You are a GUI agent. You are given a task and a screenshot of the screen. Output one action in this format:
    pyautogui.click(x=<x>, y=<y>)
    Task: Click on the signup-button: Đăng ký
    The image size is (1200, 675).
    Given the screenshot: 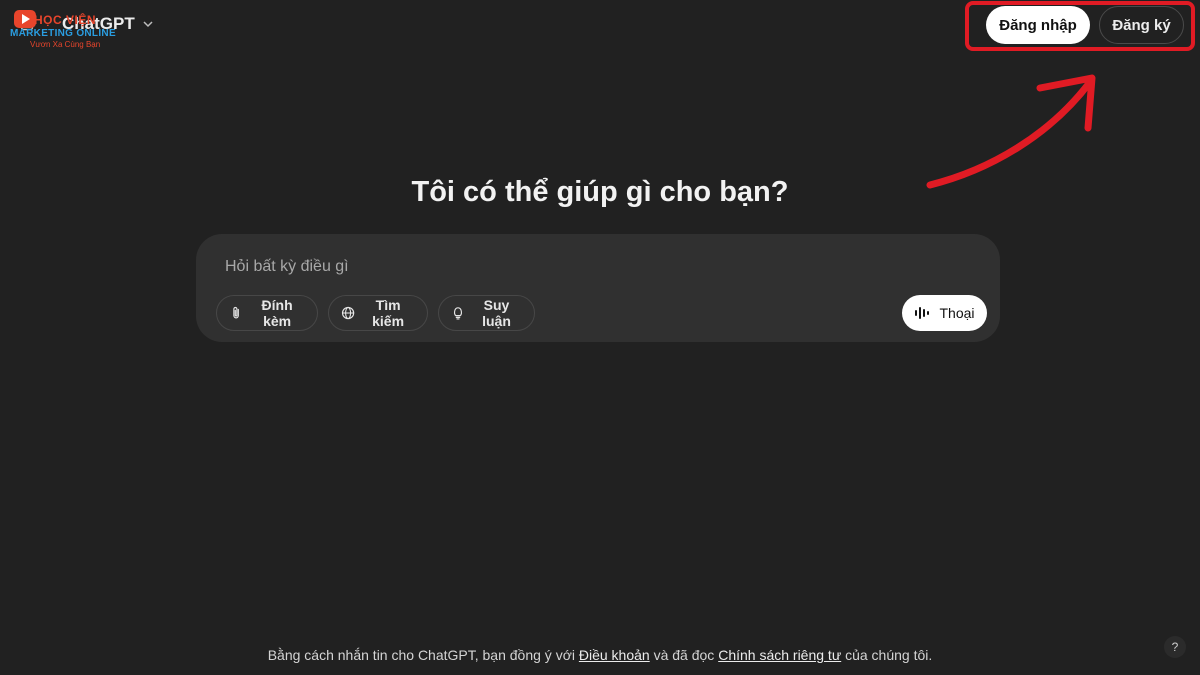 What is the action you would take?
    pyautogui.click(x=1141, y=25)
    